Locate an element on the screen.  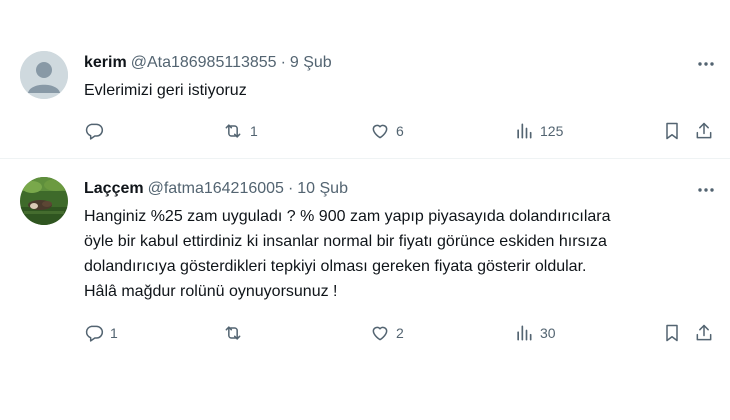
author-name: Laççem is located at coordinates (114, 188).